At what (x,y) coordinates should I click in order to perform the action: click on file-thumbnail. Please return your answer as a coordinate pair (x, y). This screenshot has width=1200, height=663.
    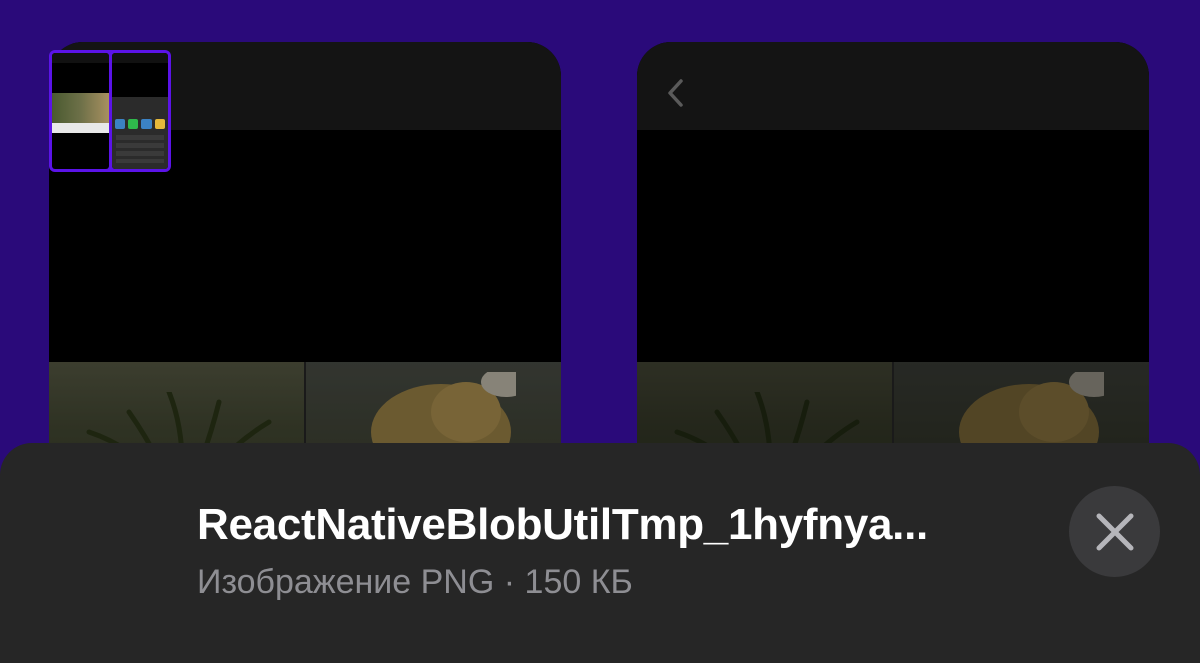
    Looking at the image, I should click on (110, 111).